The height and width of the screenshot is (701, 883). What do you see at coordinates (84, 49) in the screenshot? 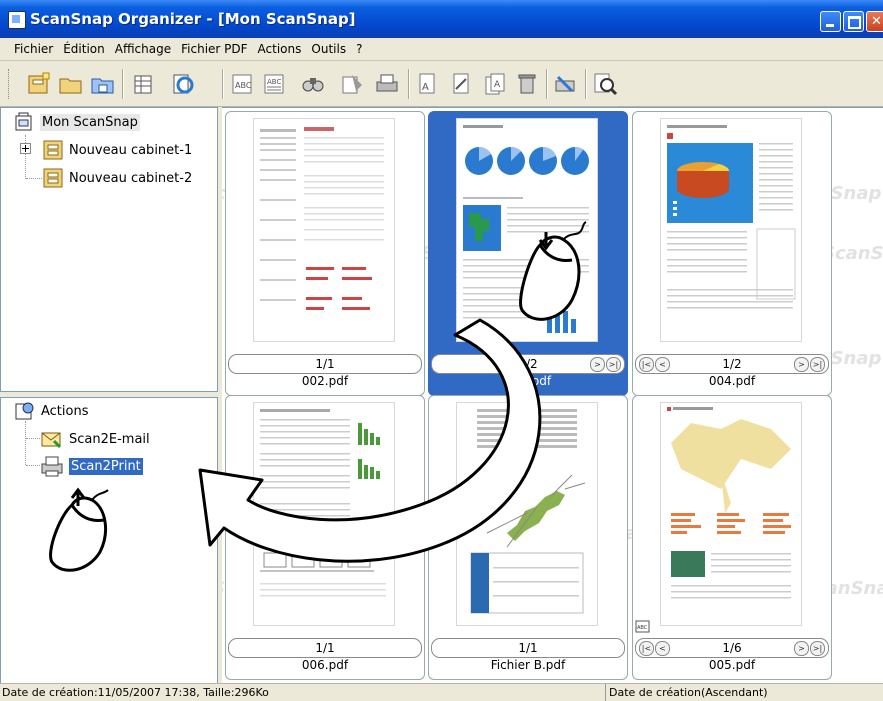
I see `menu-edition: Édition` at bounding box center [84, 49].